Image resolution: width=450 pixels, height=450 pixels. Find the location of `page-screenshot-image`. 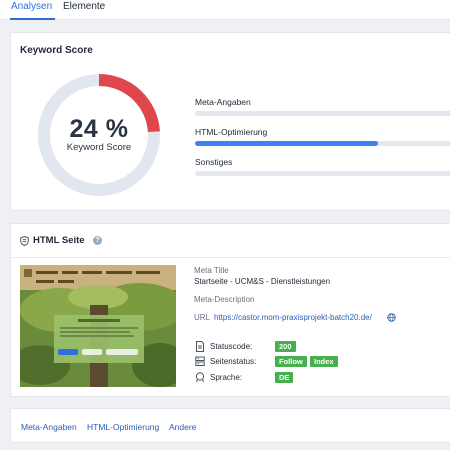

page-screenshot-image is located at coordinates (98, 326).